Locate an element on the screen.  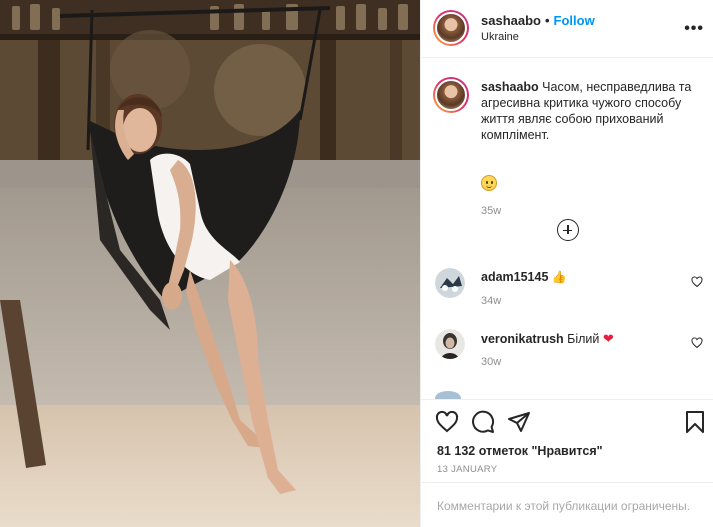
like-heart-icon is located at coordinates (447, 422).